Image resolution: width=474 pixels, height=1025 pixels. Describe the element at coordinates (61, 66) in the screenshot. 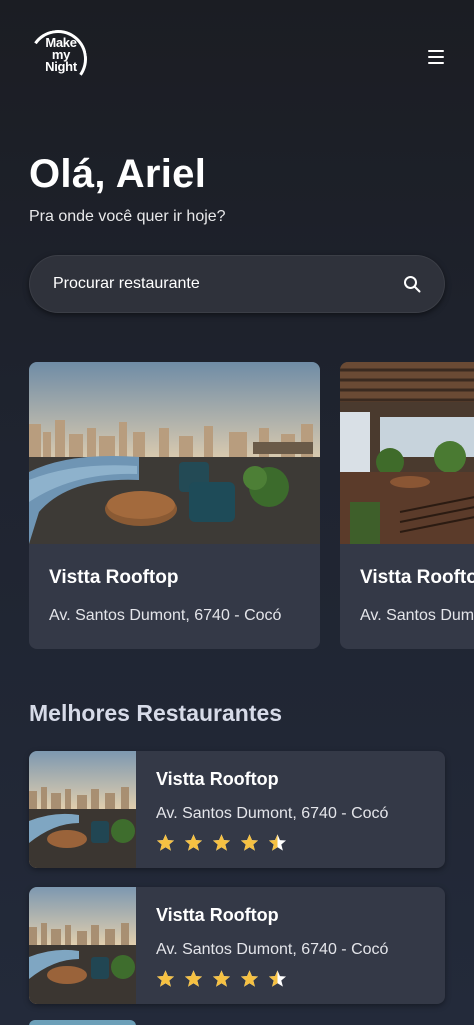

I see `logo-line-night: Night` at that location.